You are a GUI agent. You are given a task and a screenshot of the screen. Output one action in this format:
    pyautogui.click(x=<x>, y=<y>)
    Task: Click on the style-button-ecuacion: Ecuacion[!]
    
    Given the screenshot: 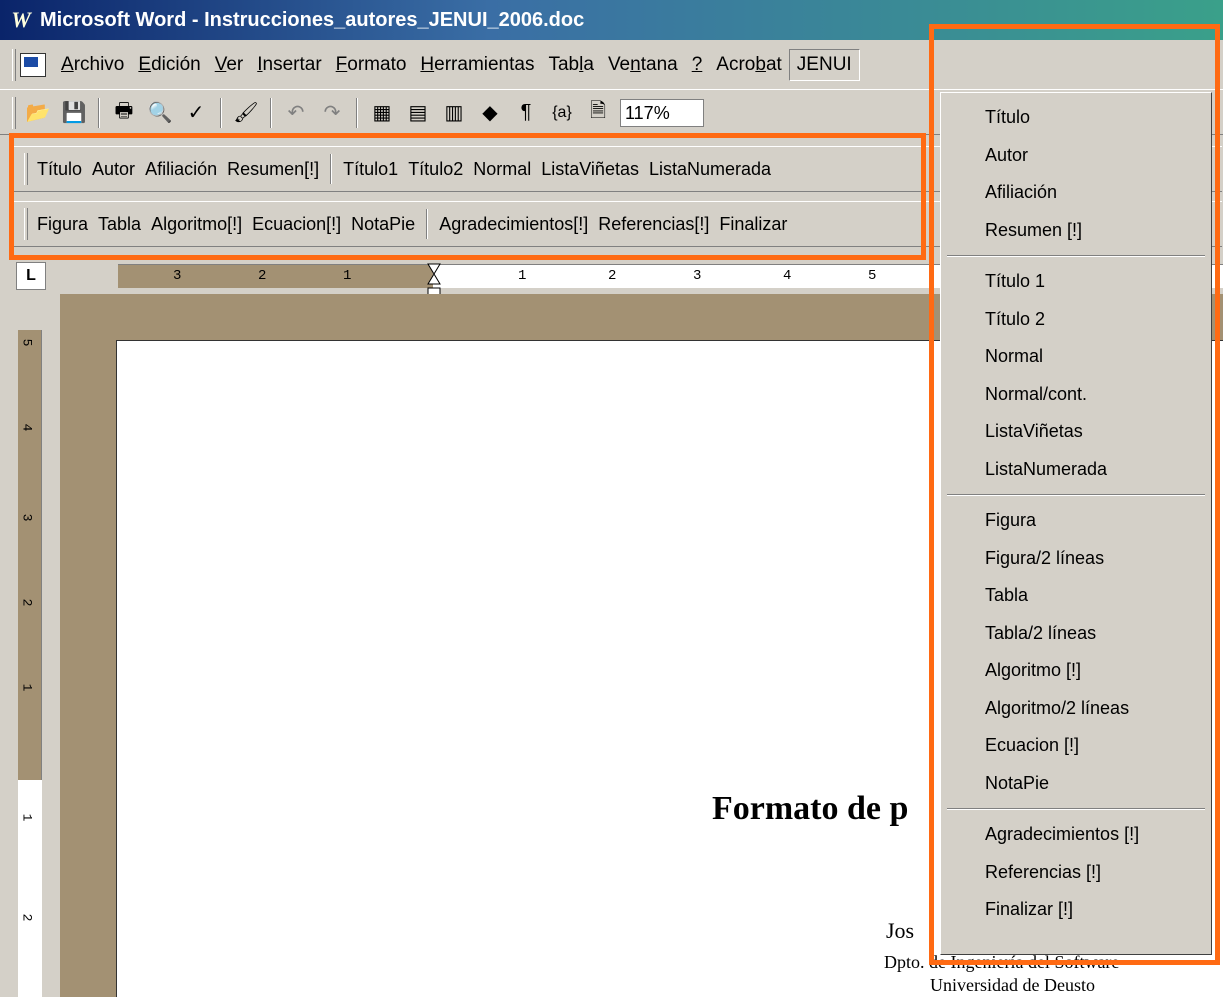 What is the action you would take?
    pyautogui.click(x=296, y=224)
    